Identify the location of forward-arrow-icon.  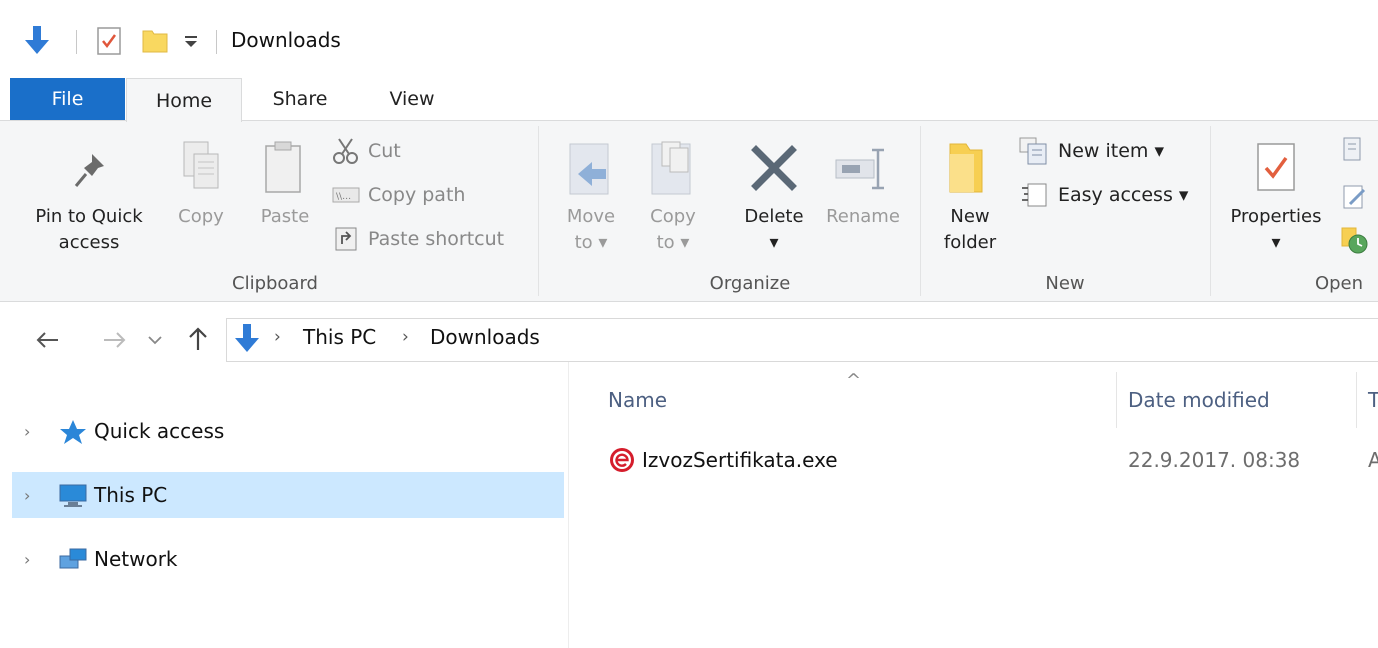
(115, 340).